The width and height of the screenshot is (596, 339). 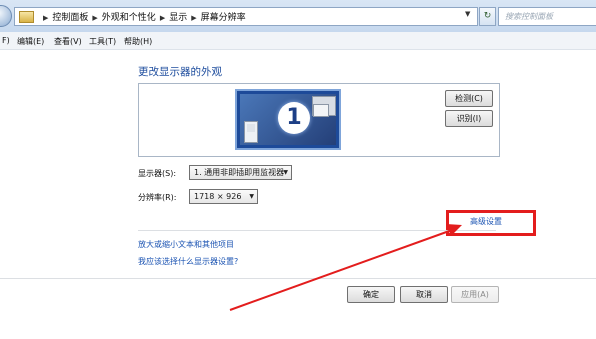 I want to click on arrow-head, so click(x=454, y=230).